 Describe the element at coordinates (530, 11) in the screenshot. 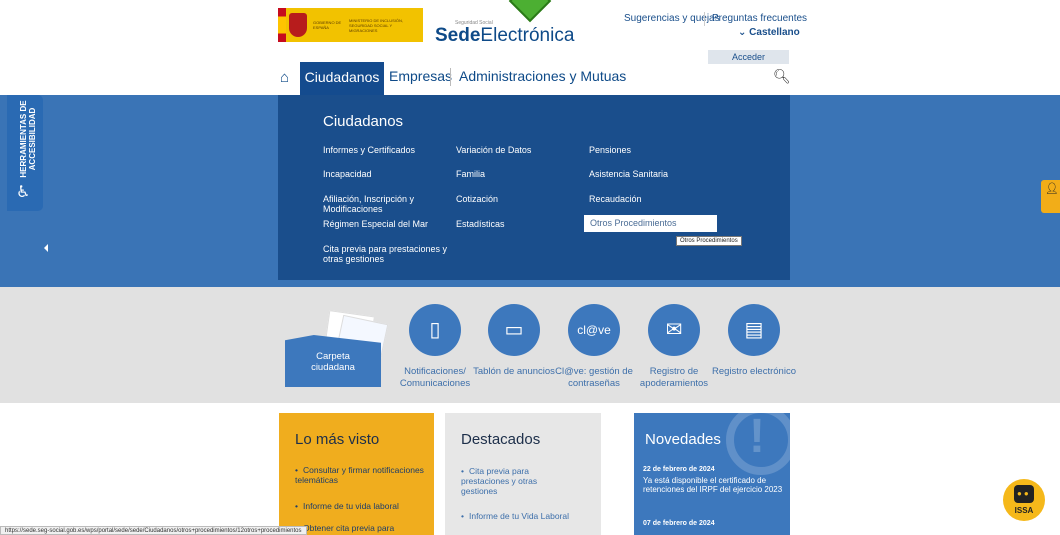

I see `cursor-marker-icon` at that location.